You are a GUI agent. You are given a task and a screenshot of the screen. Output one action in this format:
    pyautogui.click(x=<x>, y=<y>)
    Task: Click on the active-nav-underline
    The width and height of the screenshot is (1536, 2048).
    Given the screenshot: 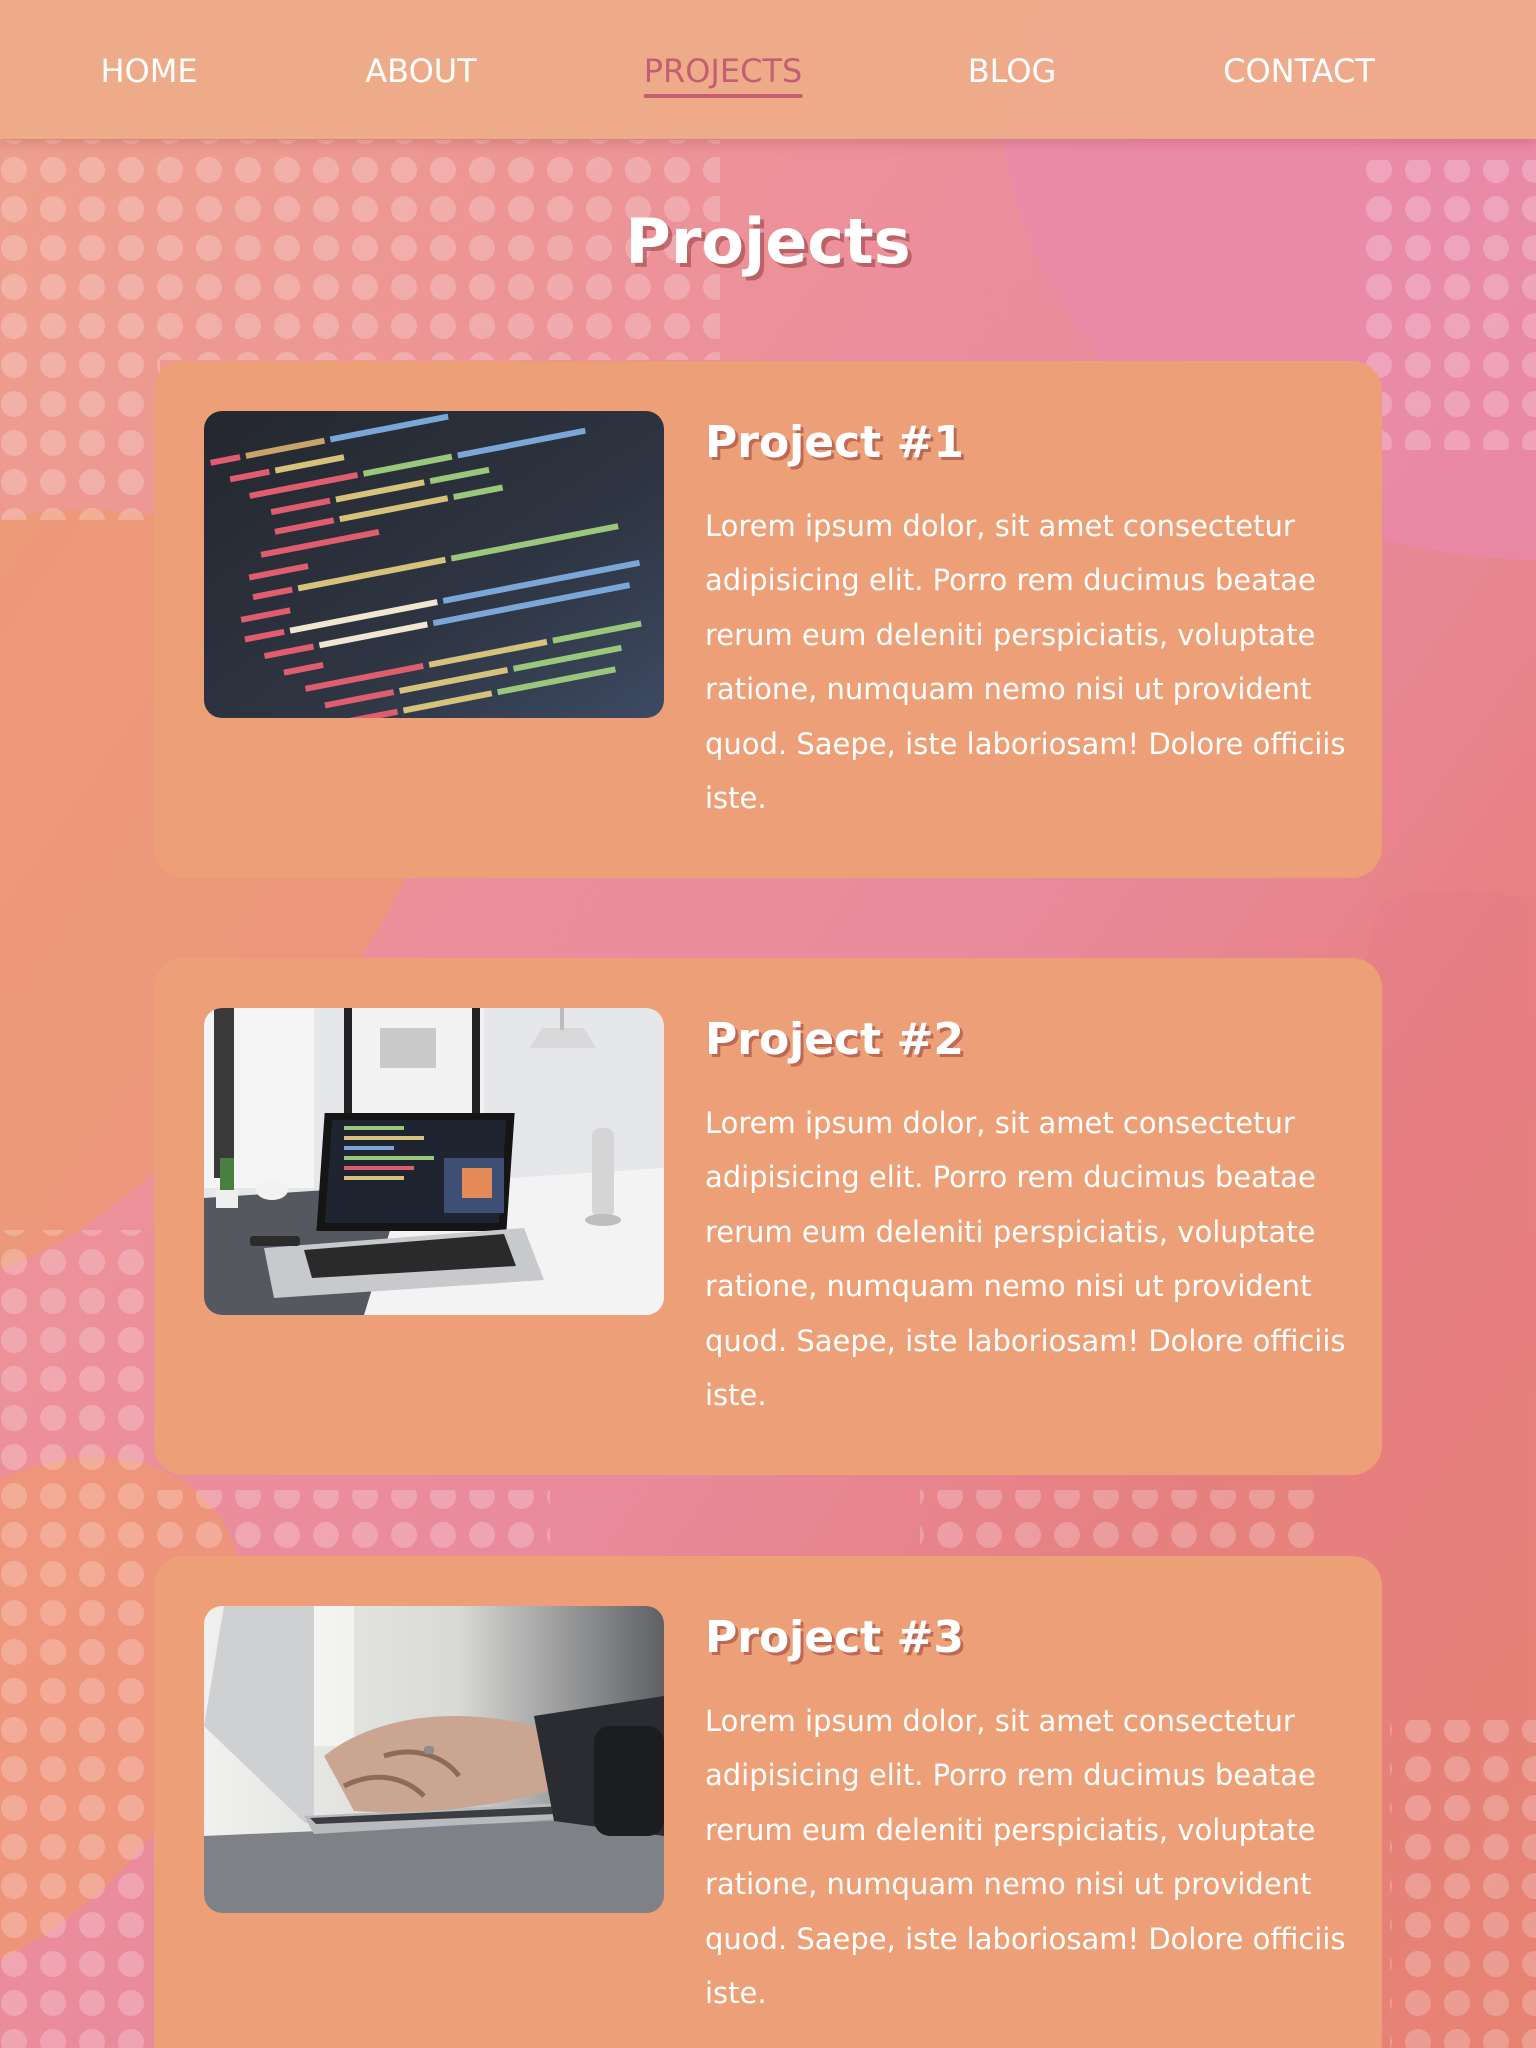 What is the action you would take?
    pyautogui.click(x=723, y=96)
    